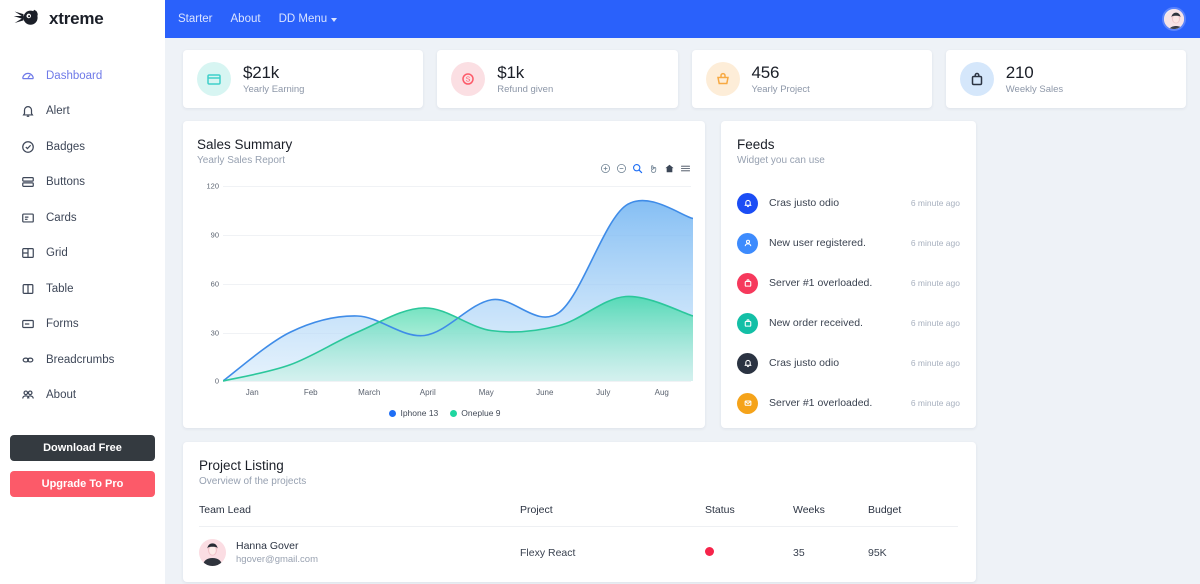 Image resolution: width=1200 pixels, height=584 pixels. I want to click on cell-budget: 95K, so click(877, 552).